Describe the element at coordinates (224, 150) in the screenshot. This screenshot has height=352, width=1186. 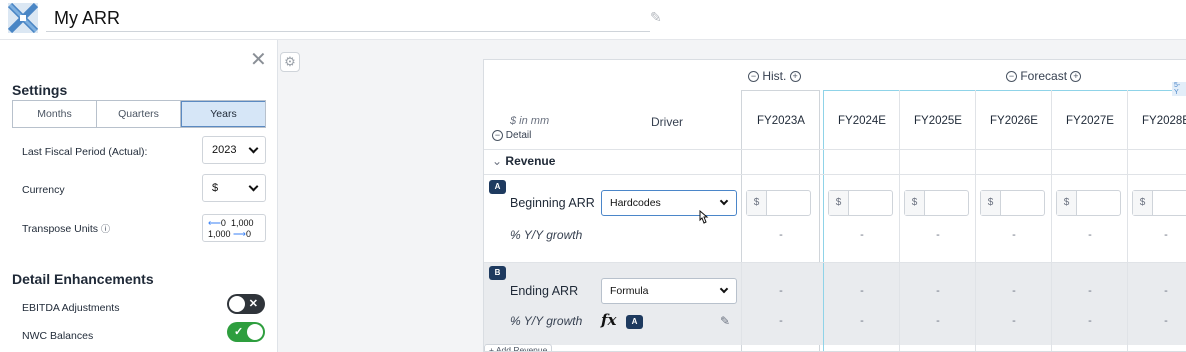
I see `last-fiscal-value: 2023` at that location.